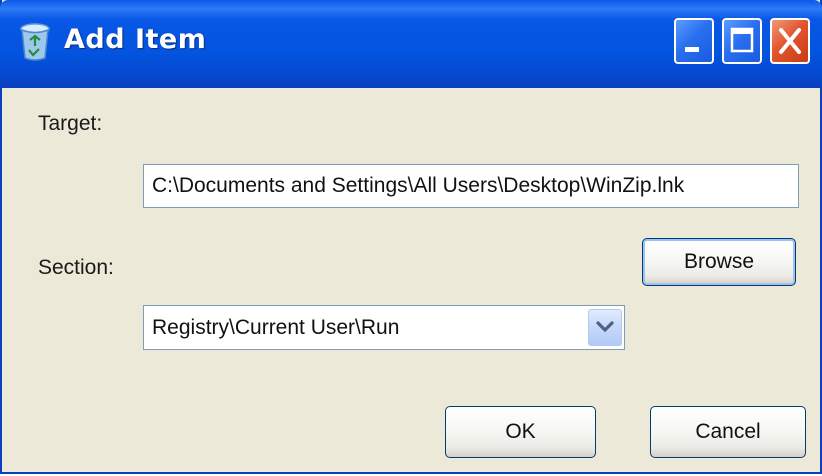  I want to click on target-label: Target:, so click(70, 123).